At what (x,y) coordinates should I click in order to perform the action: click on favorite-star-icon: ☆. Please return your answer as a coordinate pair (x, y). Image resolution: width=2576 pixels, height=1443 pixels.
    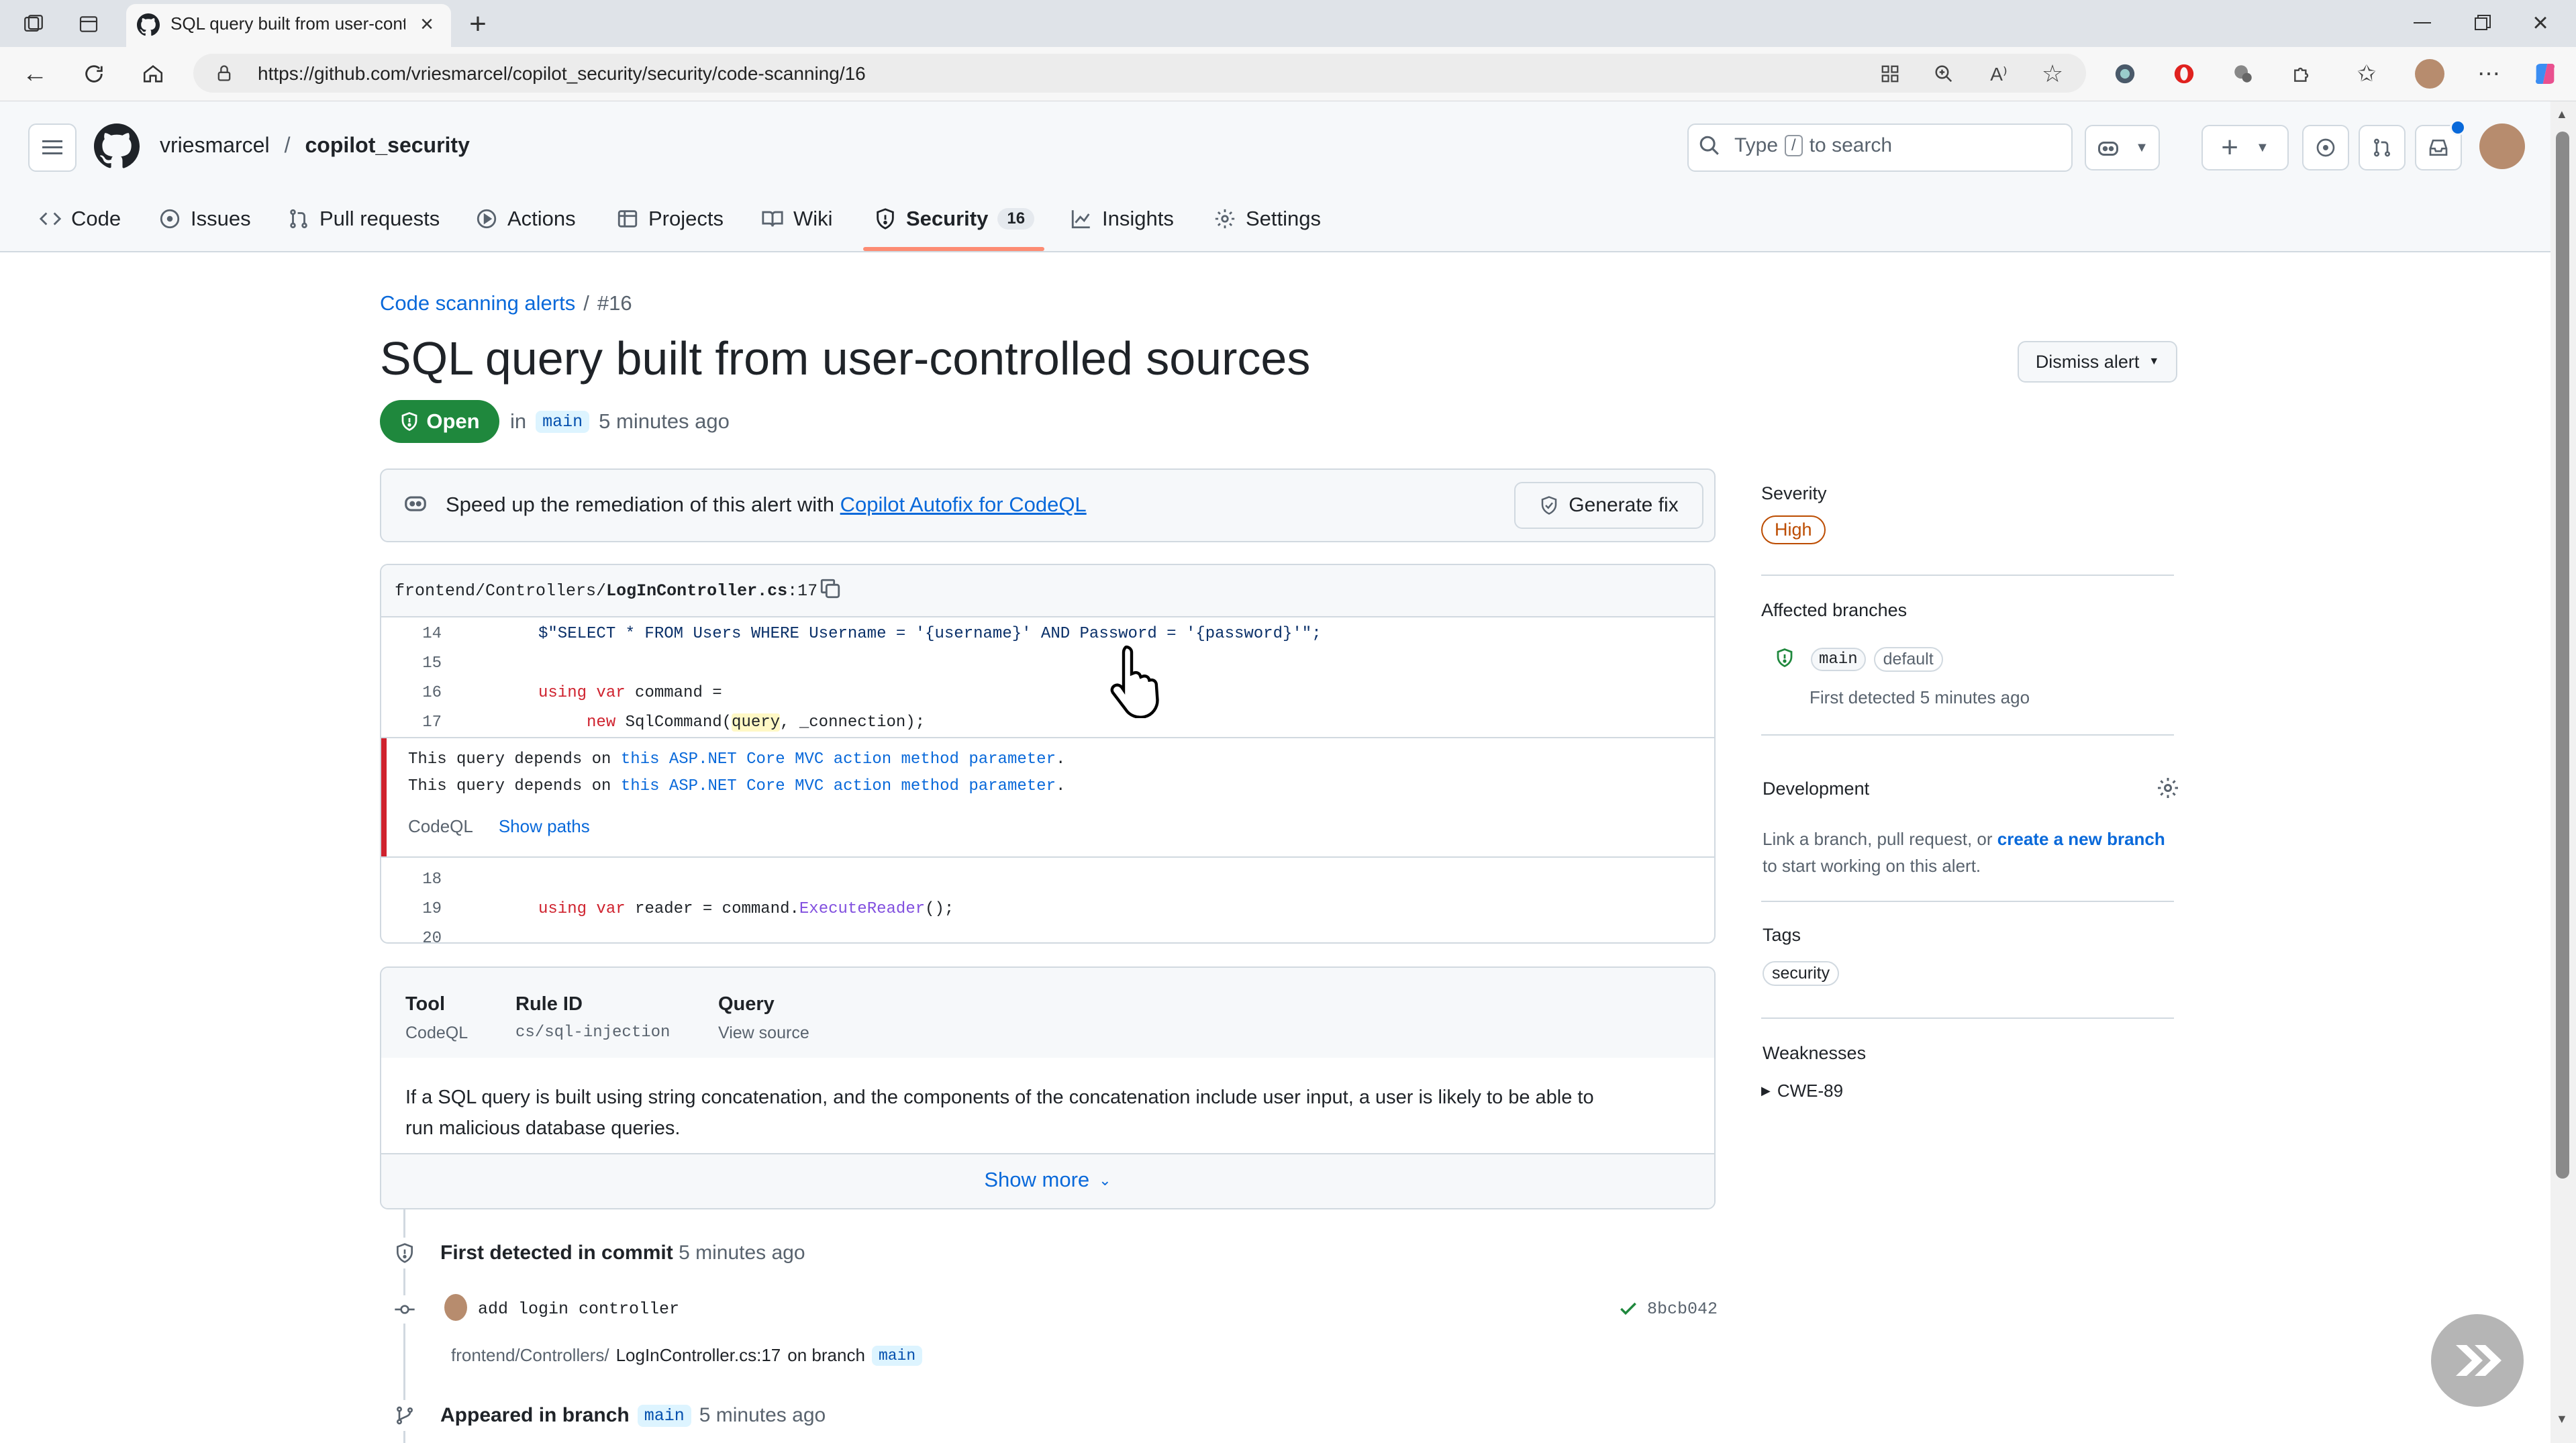
    Looking at the image, I should click on (2052, 74).